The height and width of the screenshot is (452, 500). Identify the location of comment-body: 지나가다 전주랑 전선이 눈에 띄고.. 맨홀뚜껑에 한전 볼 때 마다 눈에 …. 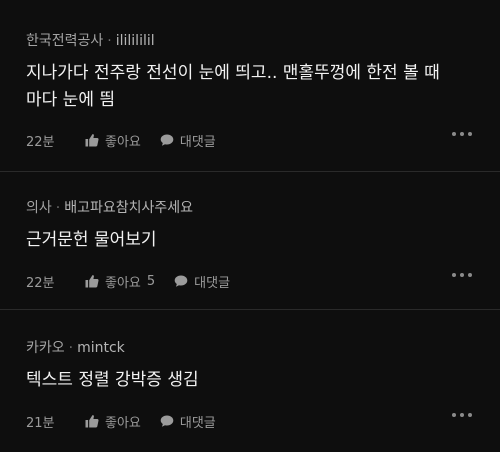
(251, 87).